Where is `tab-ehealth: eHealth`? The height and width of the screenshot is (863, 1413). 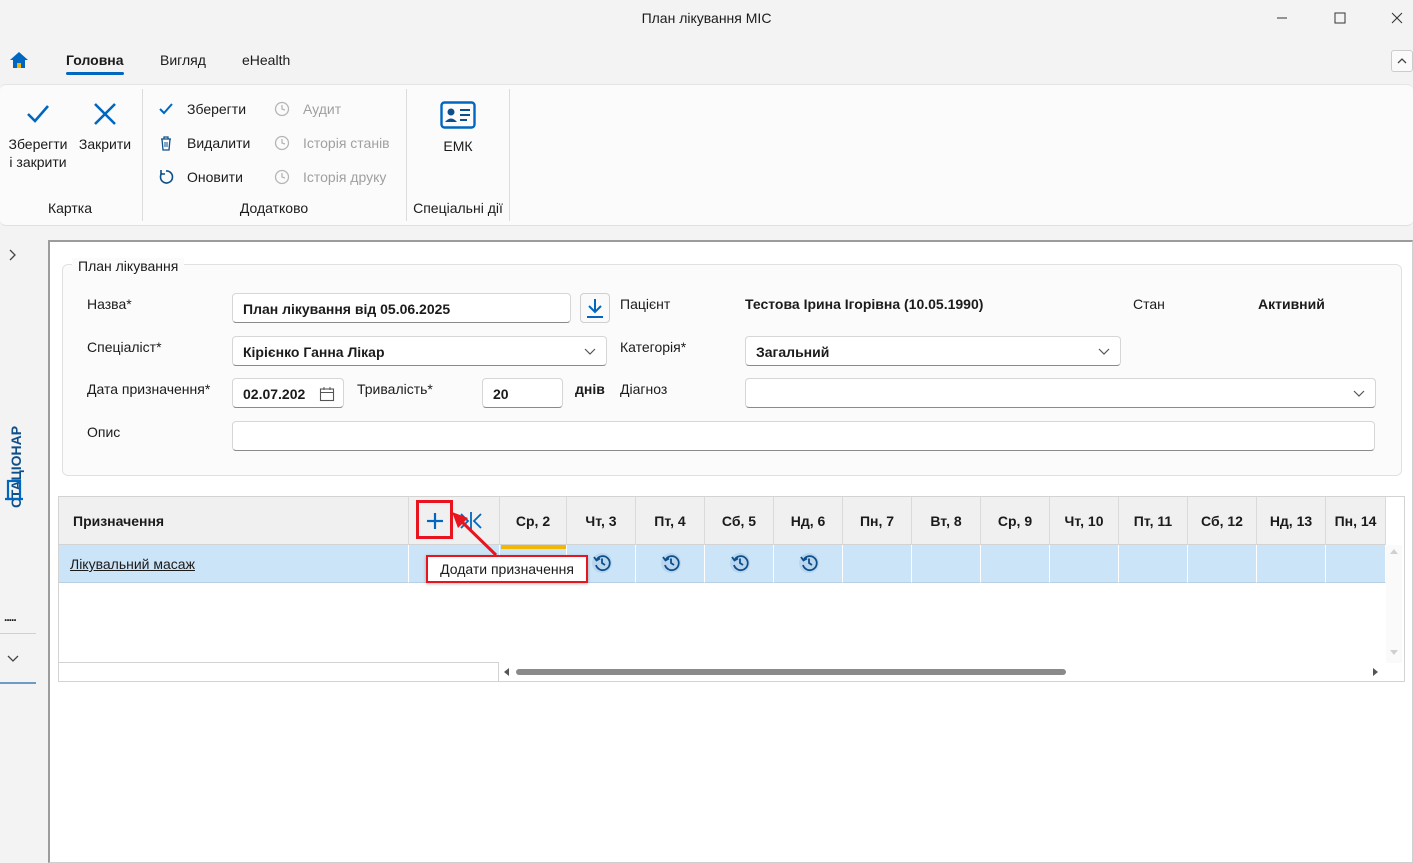 tab-ehealth: eHealth is located at coordinates (266, 60).